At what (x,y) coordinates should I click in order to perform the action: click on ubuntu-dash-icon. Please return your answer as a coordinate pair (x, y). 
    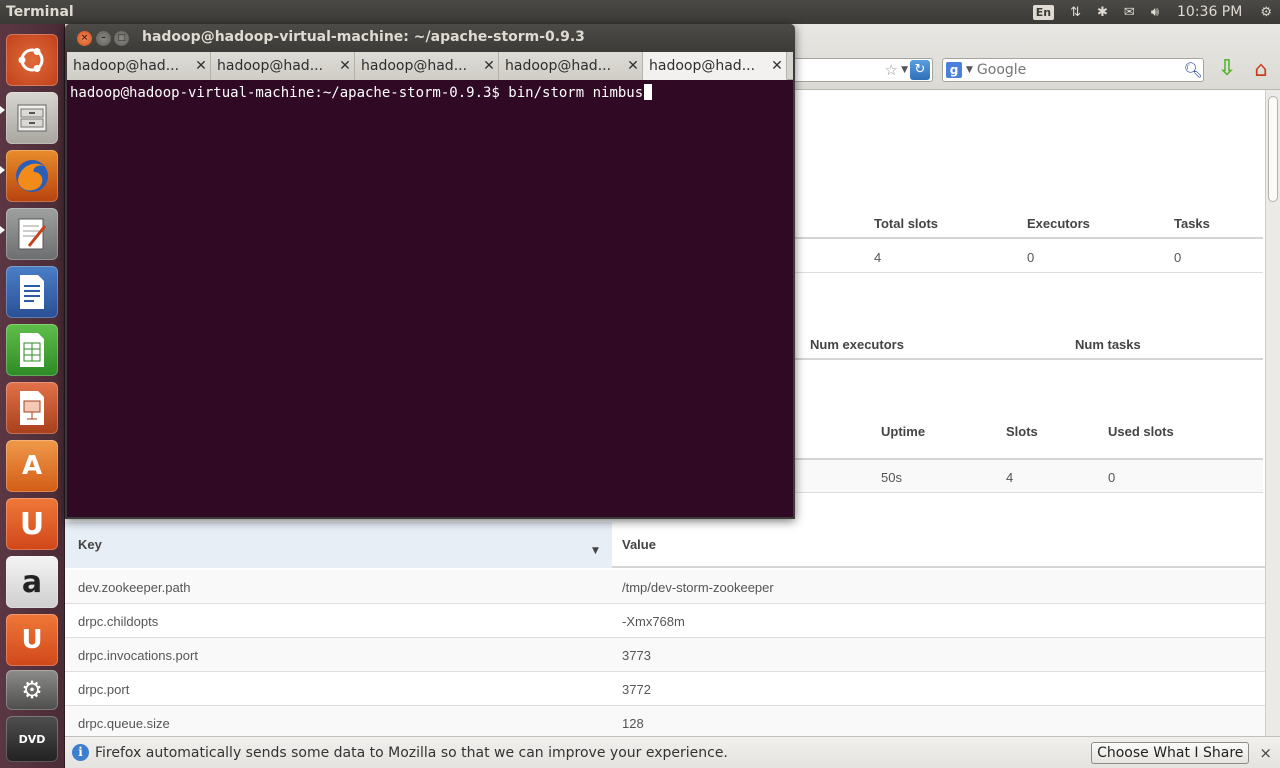
    Looking at the image, I should click on (32, 60).